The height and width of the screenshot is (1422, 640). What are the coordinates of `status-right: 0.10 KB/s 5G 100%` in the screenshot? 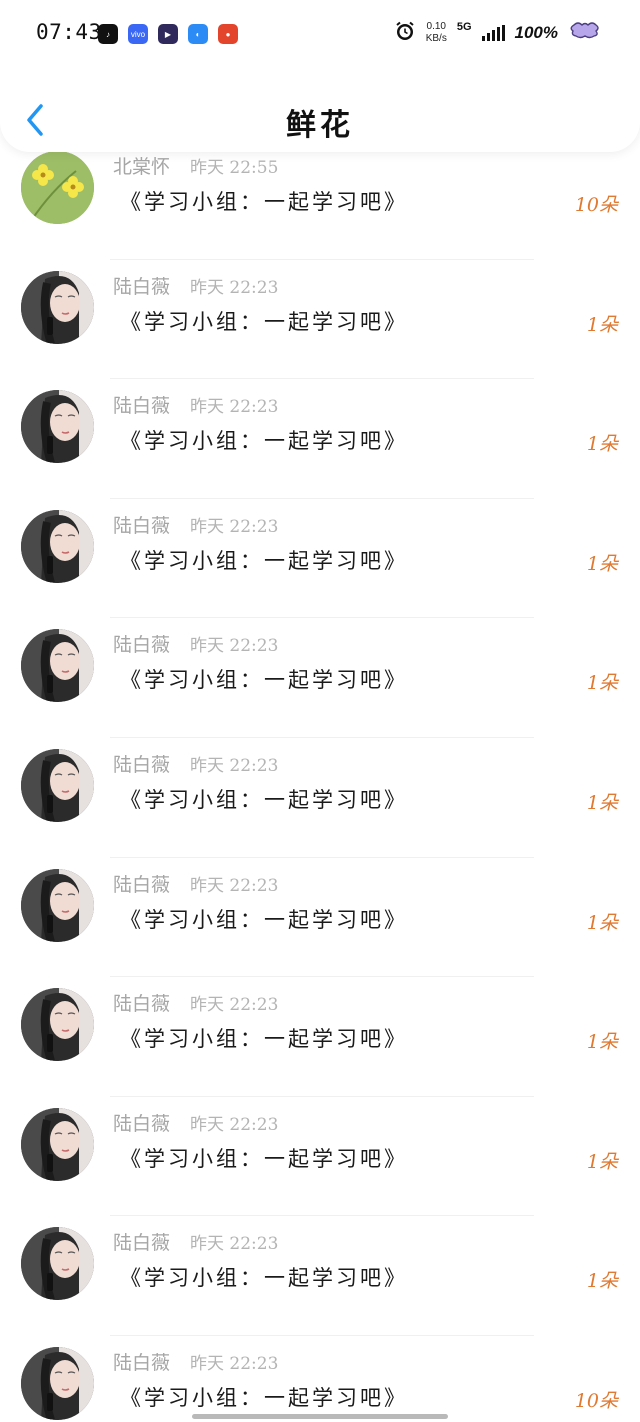 It's located at (498, 33).